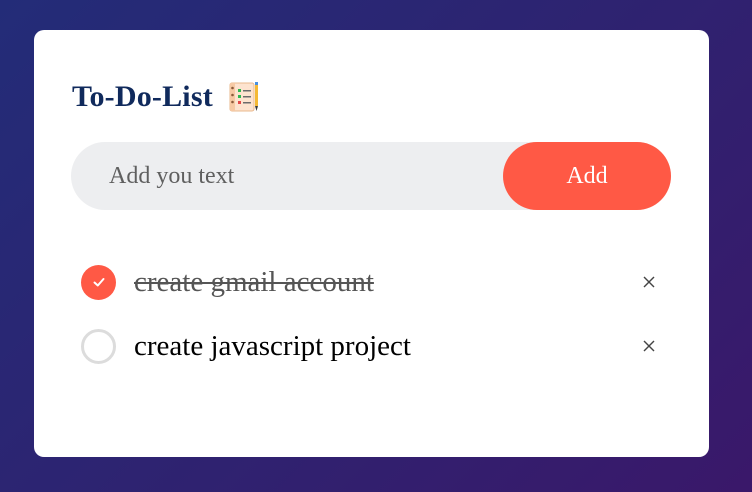 This screenshot has width=752, height=492. What do you see at coordinates (244, 97) in the screenshot?
I see `notepad-checklist-icon` at bounding box center [244, 97].